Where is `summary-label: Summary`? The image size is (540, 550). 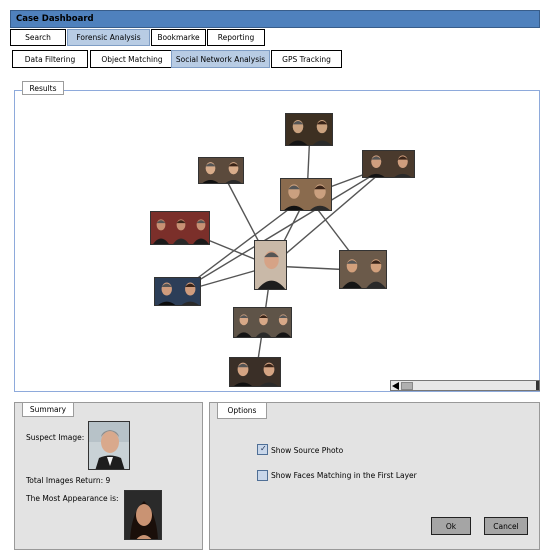 summary-label: Summary is located at coordinates (48, 409).